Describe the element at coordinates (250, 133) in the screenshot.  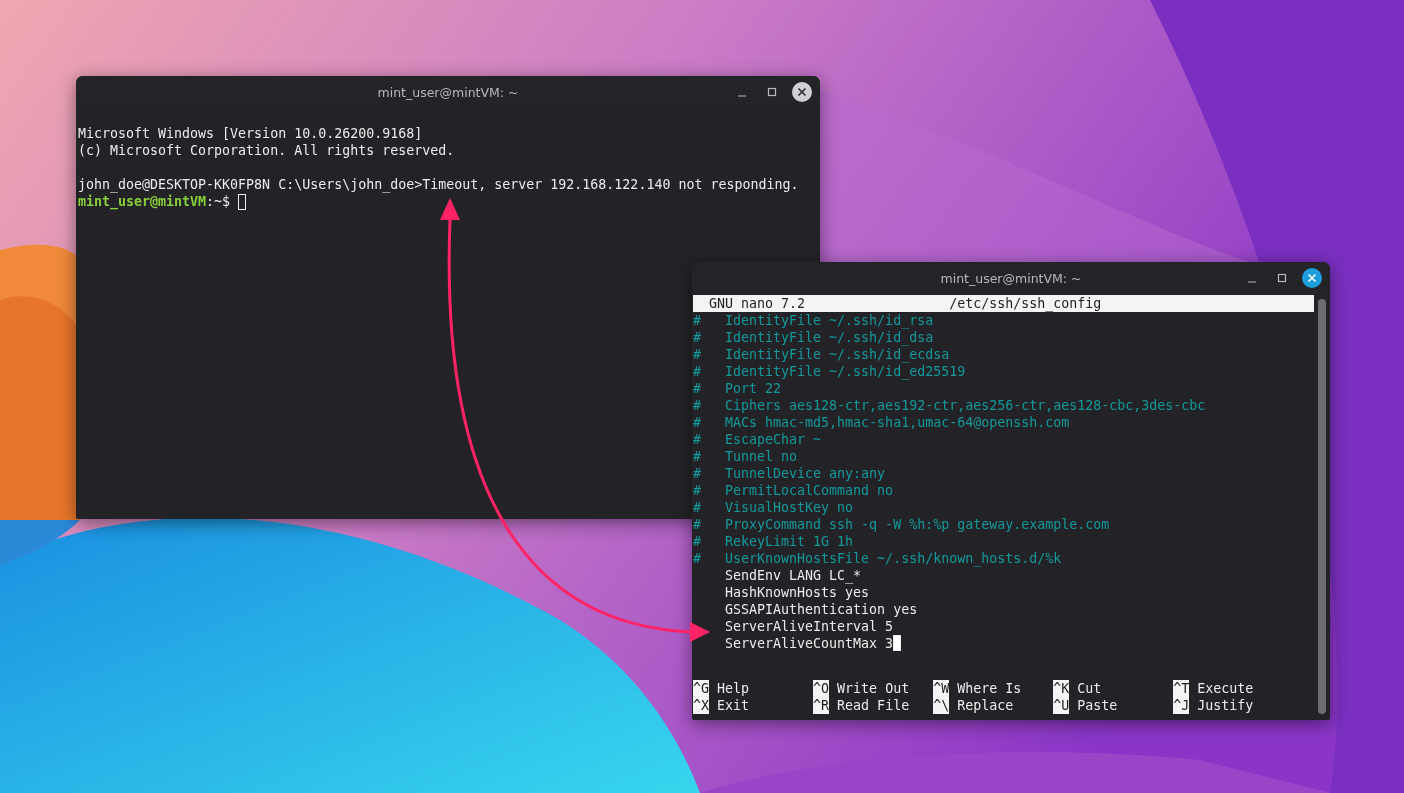
I see `terminal-output-line: Microsoft Windows [Version 10.0.26200.9168]` at that location.